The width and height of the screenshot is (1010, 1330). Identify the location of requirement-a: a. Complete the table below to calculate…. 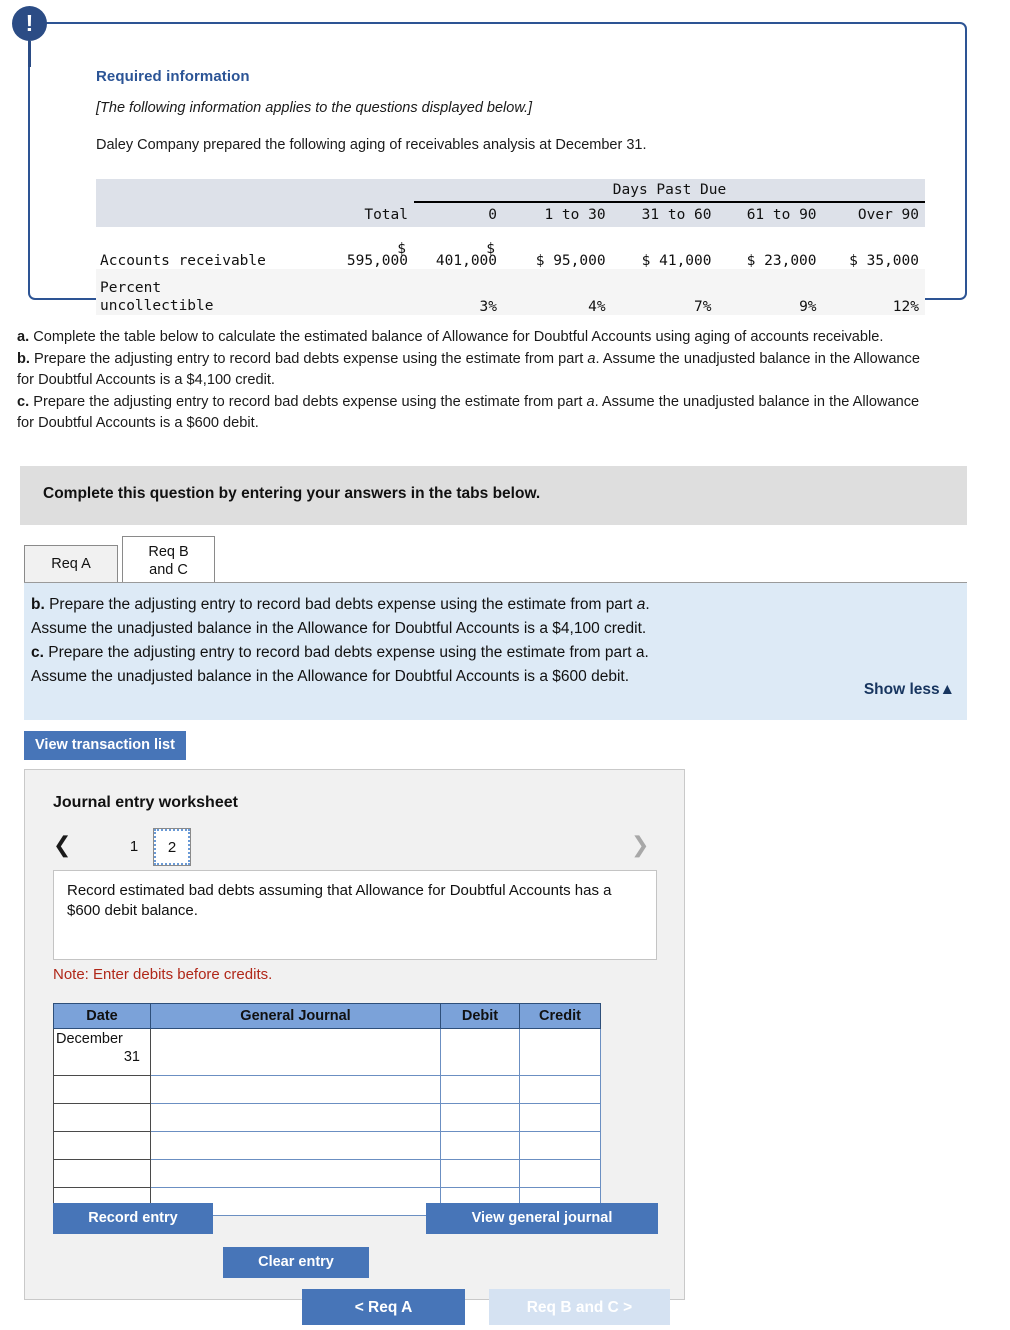
(477, 338).